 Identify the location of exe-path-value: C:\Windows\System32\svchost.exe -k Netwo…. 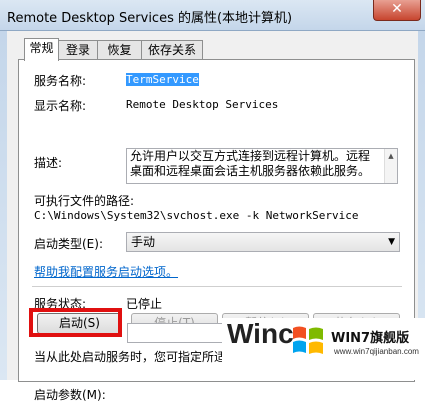
(196, 215).